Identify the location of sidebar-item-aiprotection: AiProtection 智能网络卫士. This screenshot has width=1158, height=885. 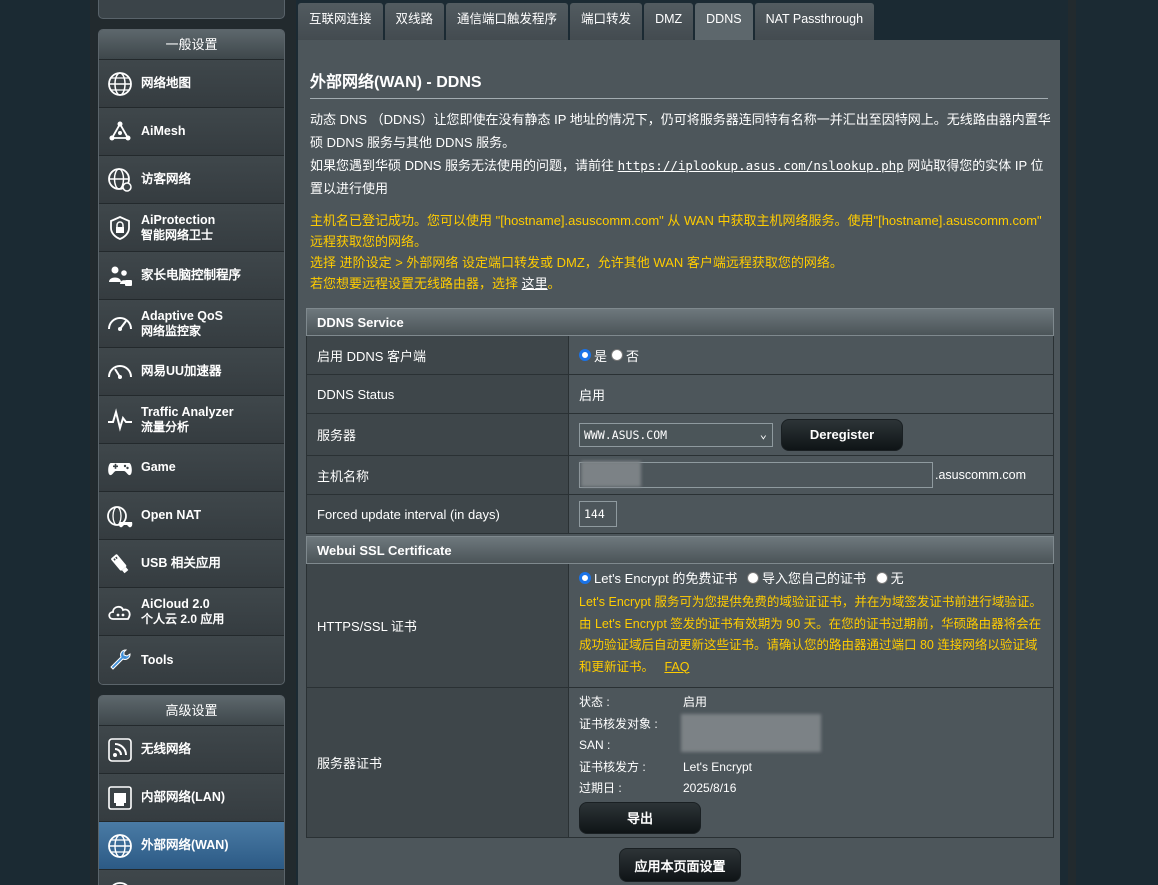
(191, 228).